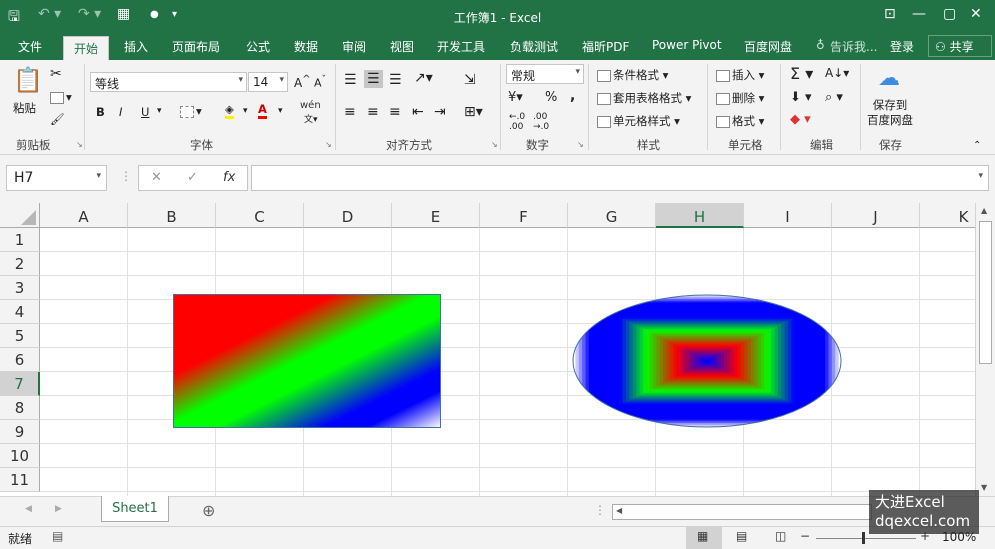 This screenshot has height=549, width=995. What do you see at coordinates (354, 46) in the screenshot?
I see `tab-review: 审阅` at bounding box center [354, 46].